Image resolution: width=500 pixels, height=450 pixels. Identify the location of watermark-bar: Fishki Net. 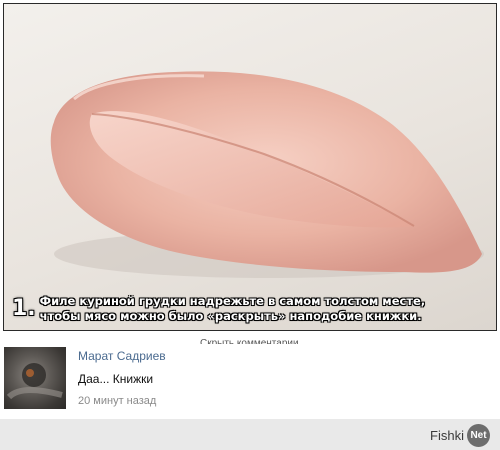
(250, 434).